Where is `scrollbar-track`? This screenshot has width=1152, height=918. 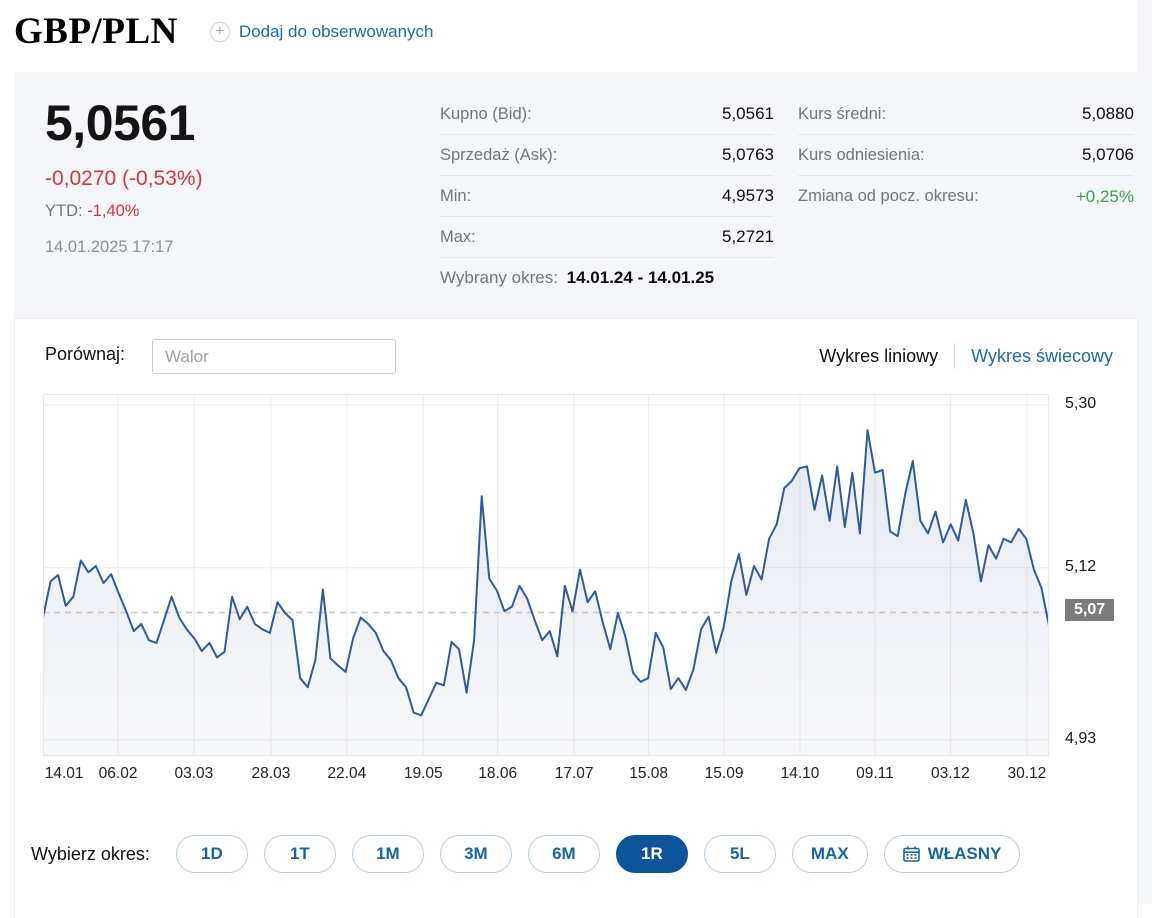
scrollbar-track is located at coordinates (1145, 452).